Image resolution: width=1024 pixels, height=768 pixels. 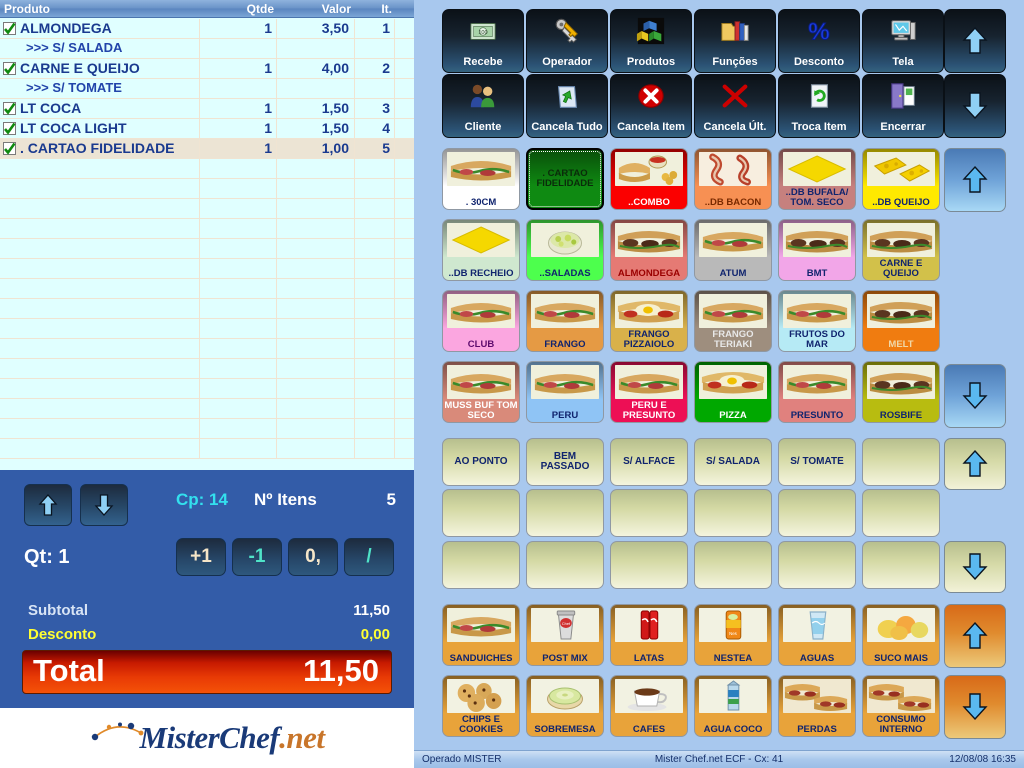 I want to click on function-button-tela: Tela, so click(x=903, y=41).